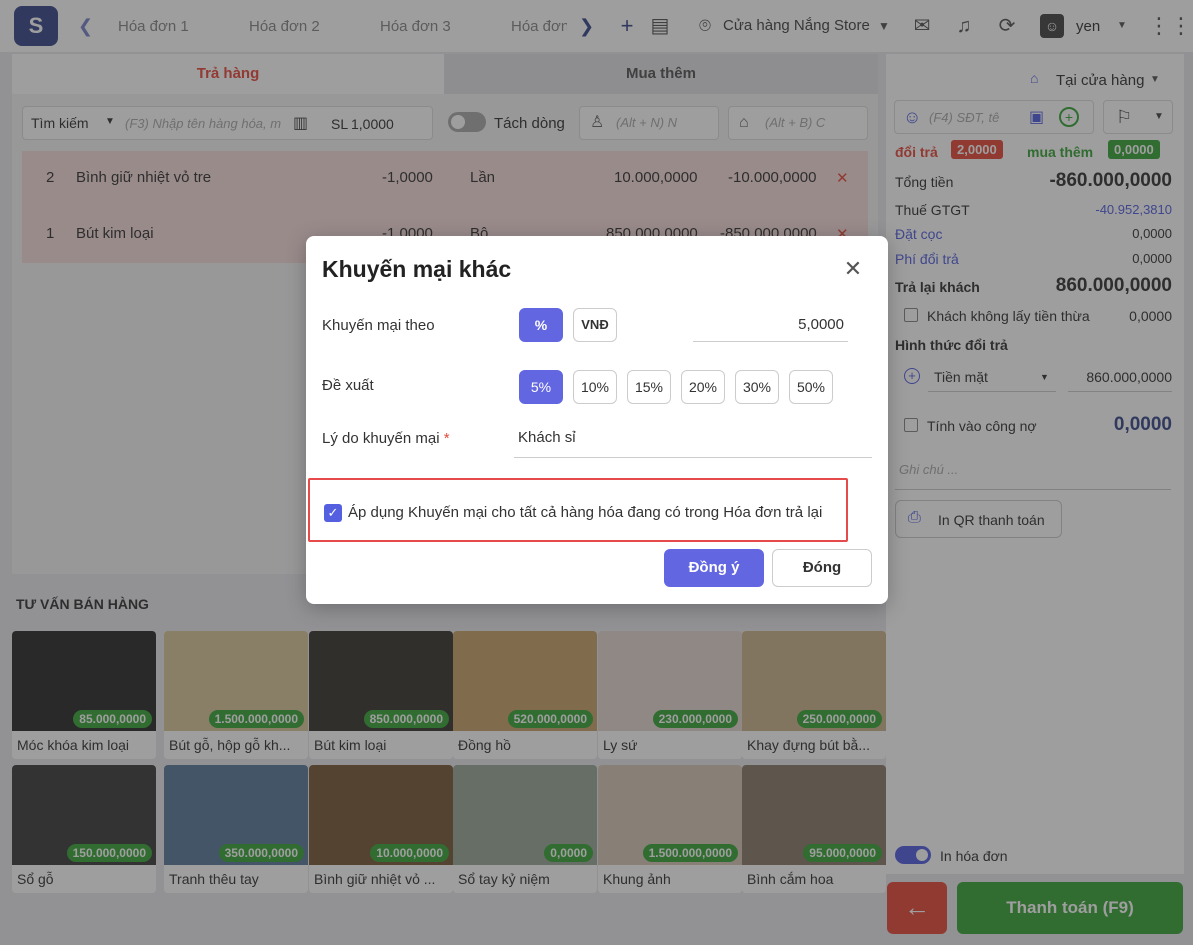  Describe the element at coordinates (853, 269) in the screenshot. I see `close-icon: ✕` at that location.